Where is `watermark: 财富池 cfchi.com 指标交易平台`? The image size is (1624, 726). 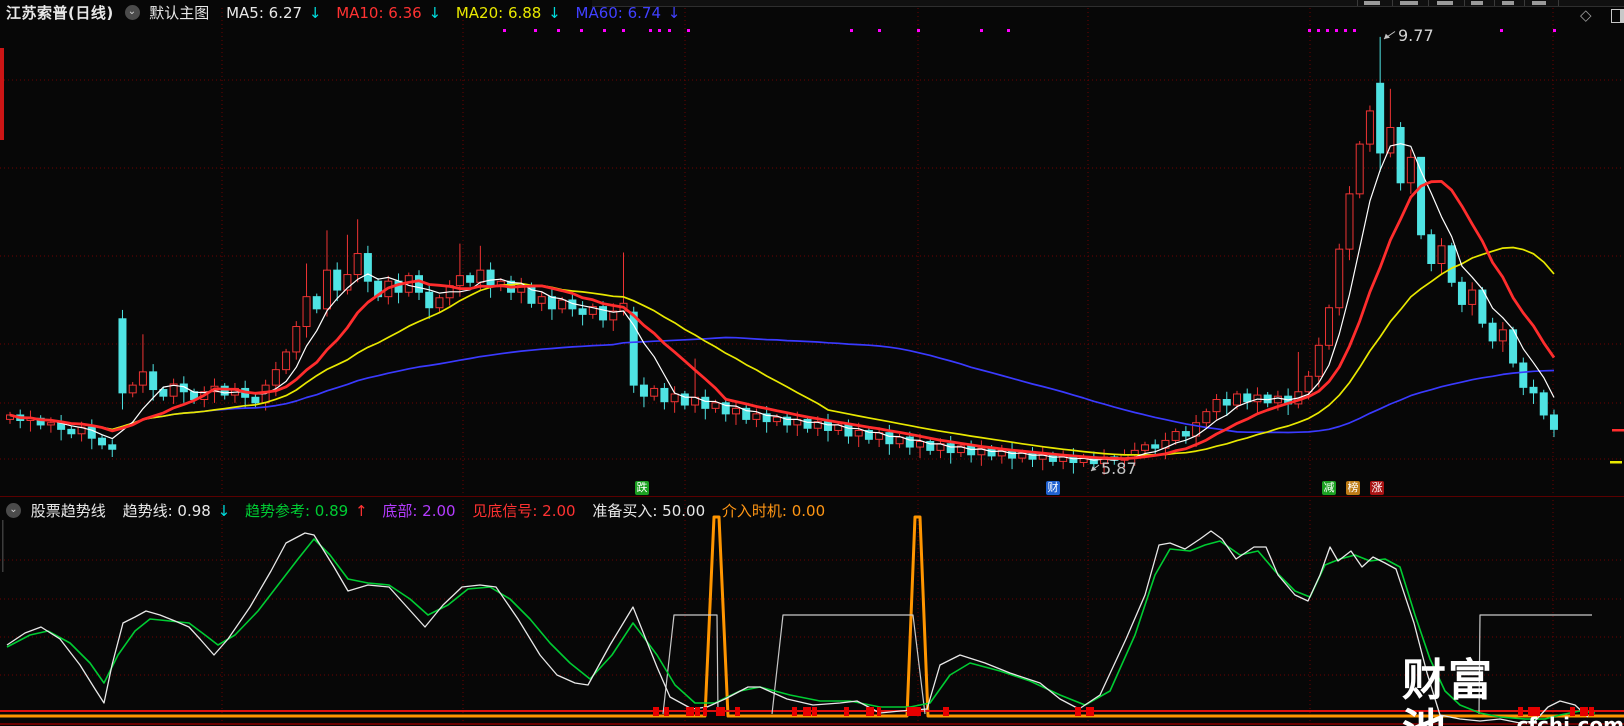 watermark: 财富池 cfchi.com 指标交易平台 is located at coordinates (1513, 691).